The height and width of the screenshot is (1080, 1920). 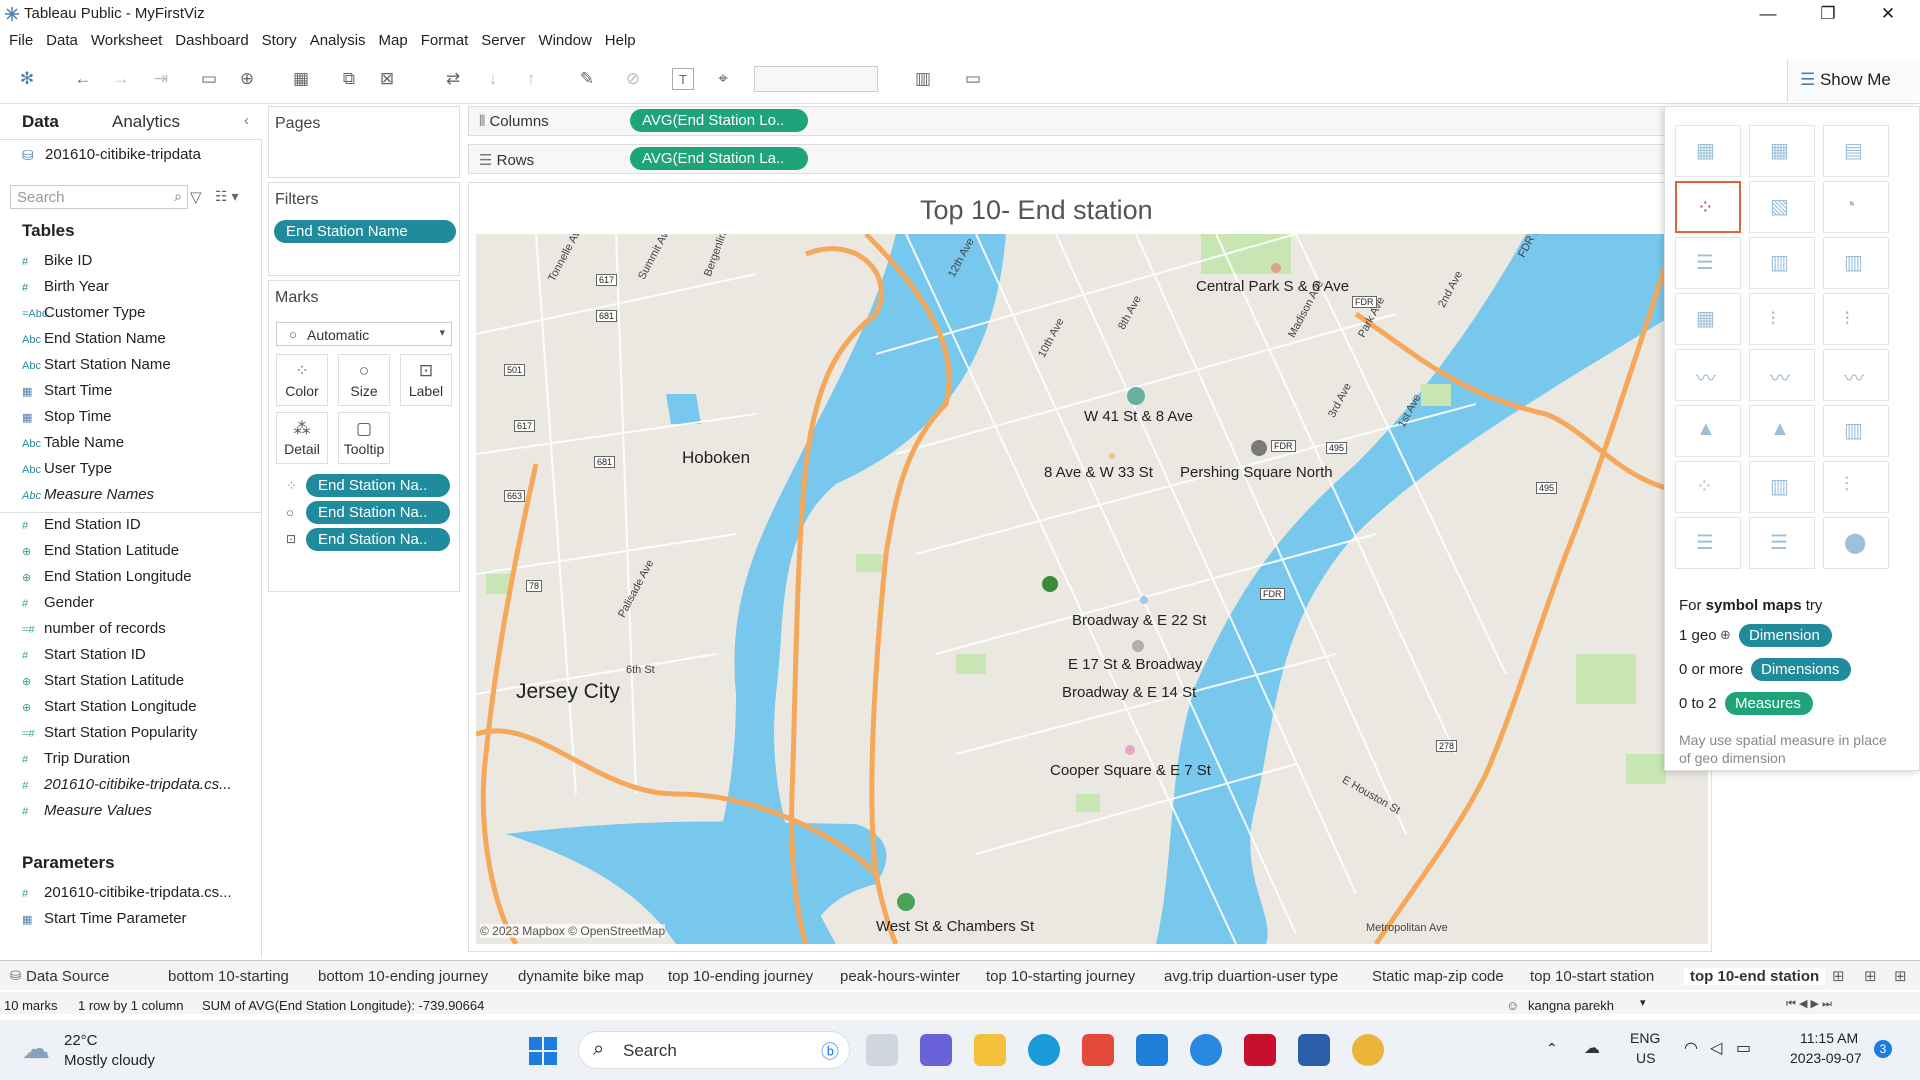 I want to click on chart-type-filled-map: ▧, so click(x=1782, y=207).